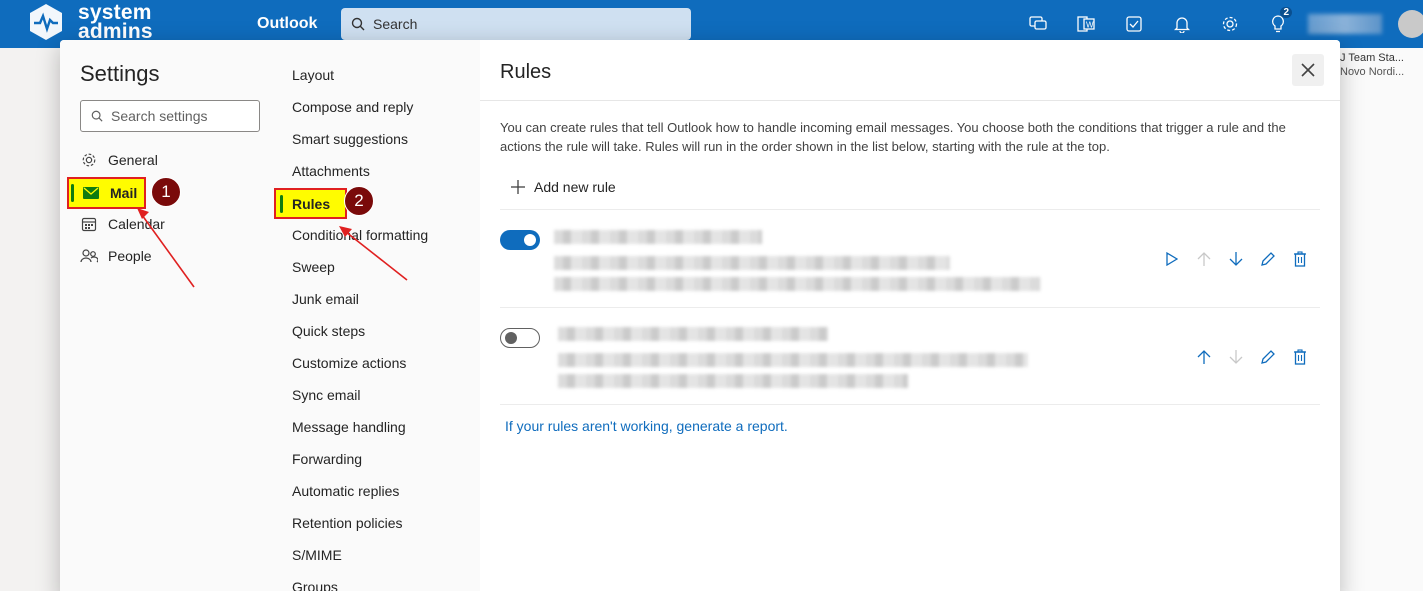 The width and height of the screenshot is (1423, 591). Describe the element at coordinates (752, 263) in the screenshot. I see `redacted-rule-1-condition` at that location.